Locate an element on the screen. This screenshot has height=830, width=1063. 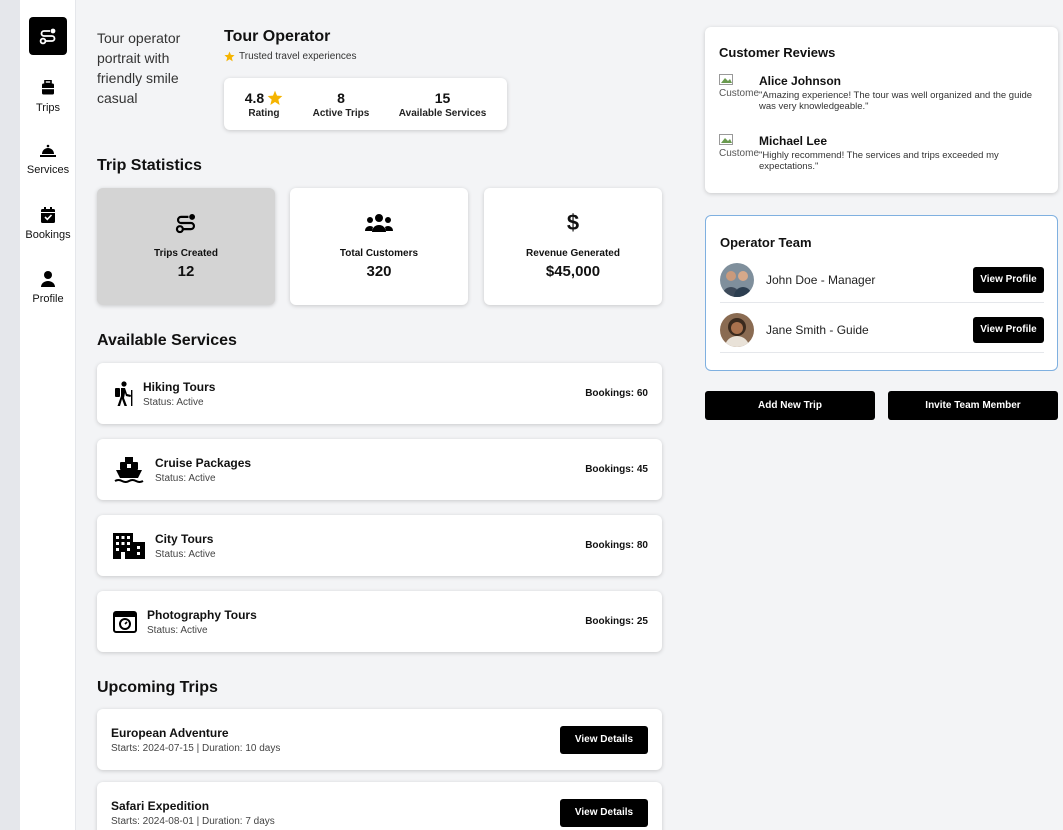
trip-meta: Starts: 2024-07-15 | Duration: 10 days is located at coordinates (196, 748).